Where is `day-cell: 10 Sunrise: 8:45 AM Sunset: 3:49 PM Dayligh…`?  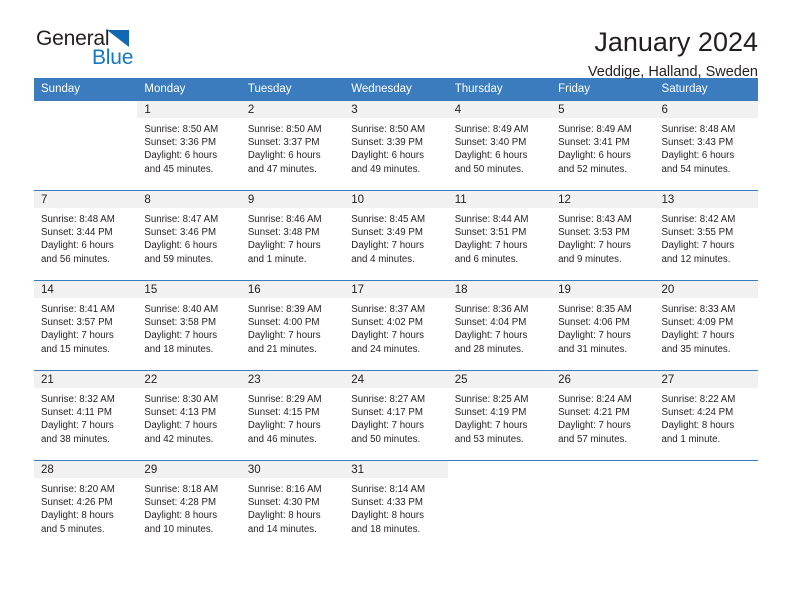
day-cell: 10 Sunrise: 8:45 AM Sunset: 3:49 PM Dayligh… is located at coordinates (396, 235).